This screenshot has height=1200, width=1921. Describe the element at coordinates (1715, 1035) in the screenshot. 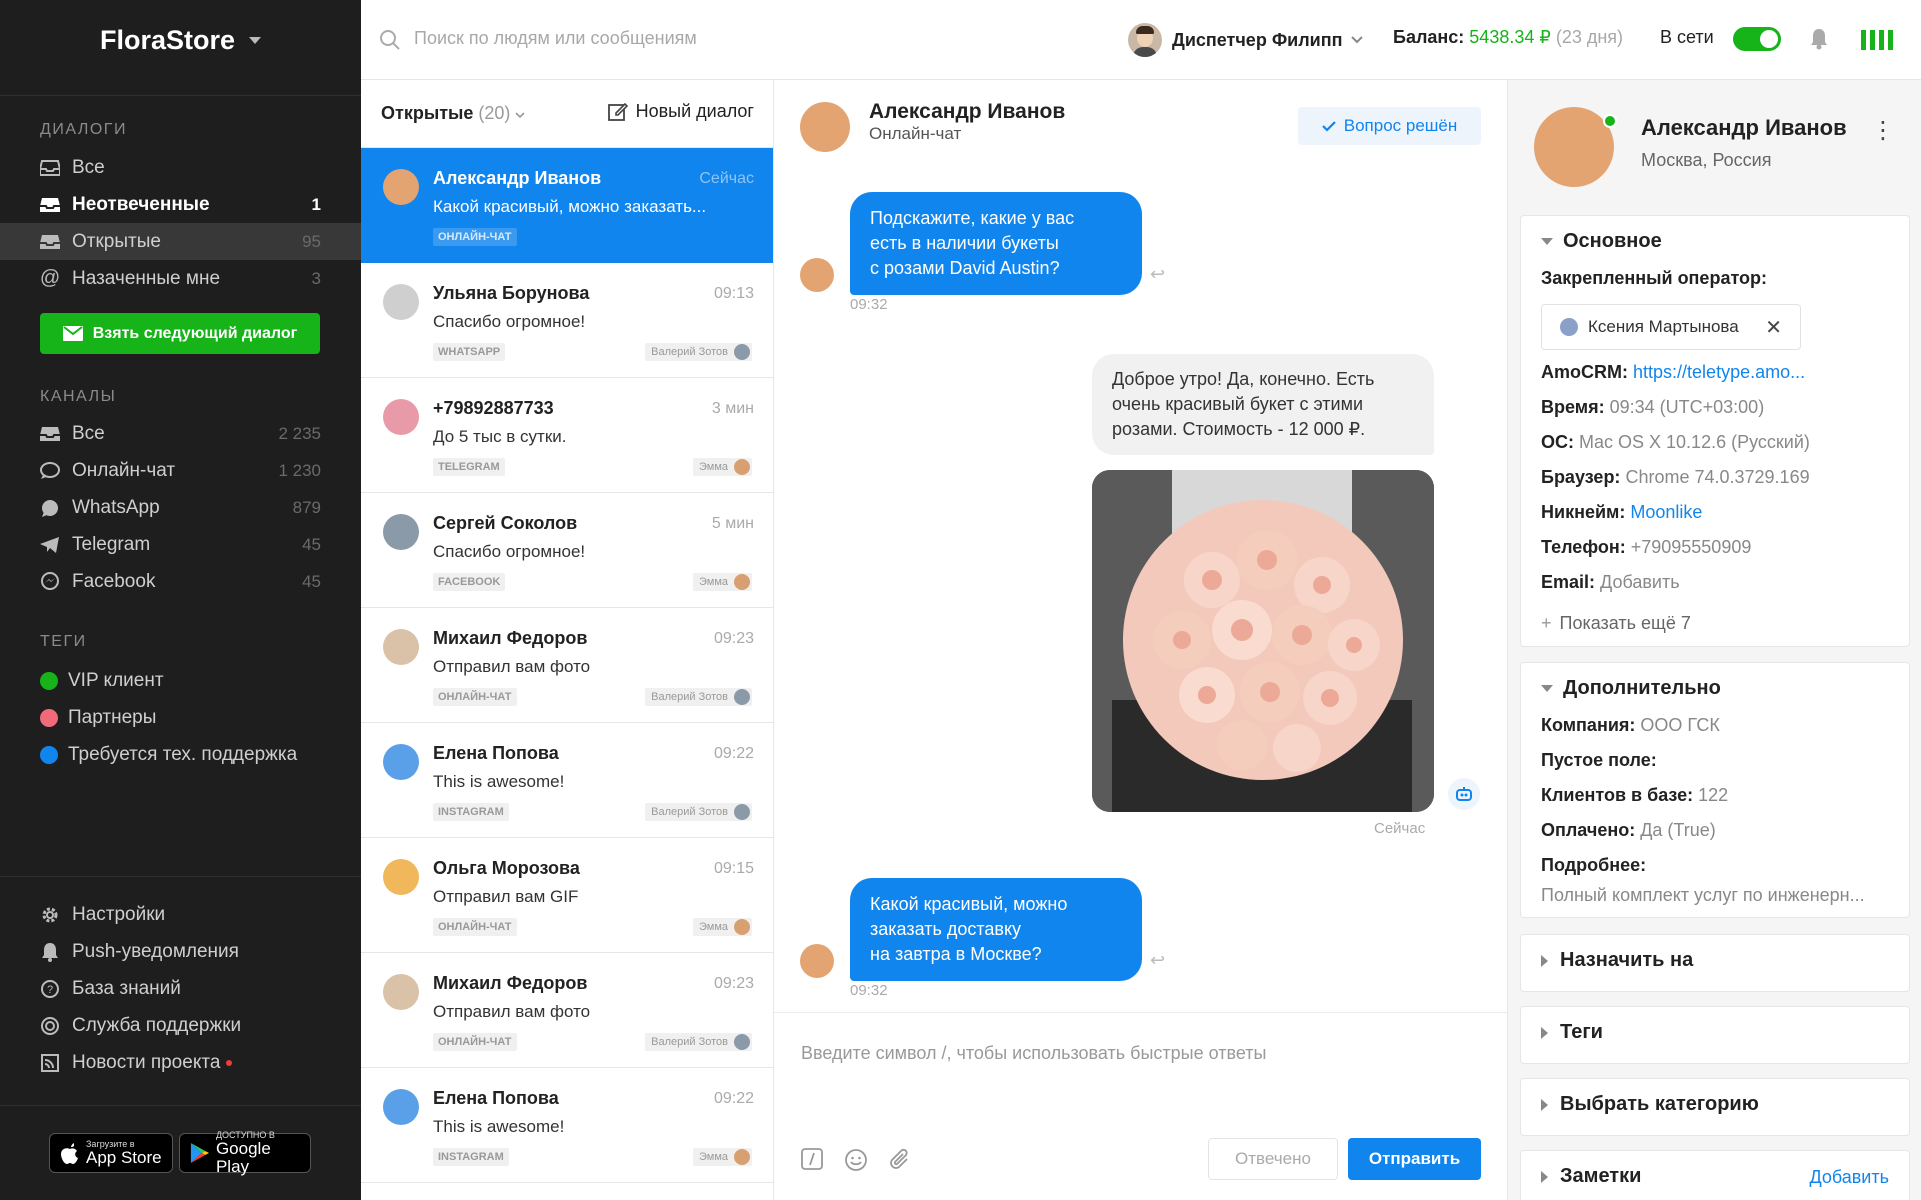

I see `tags-card: Теги` at that location.